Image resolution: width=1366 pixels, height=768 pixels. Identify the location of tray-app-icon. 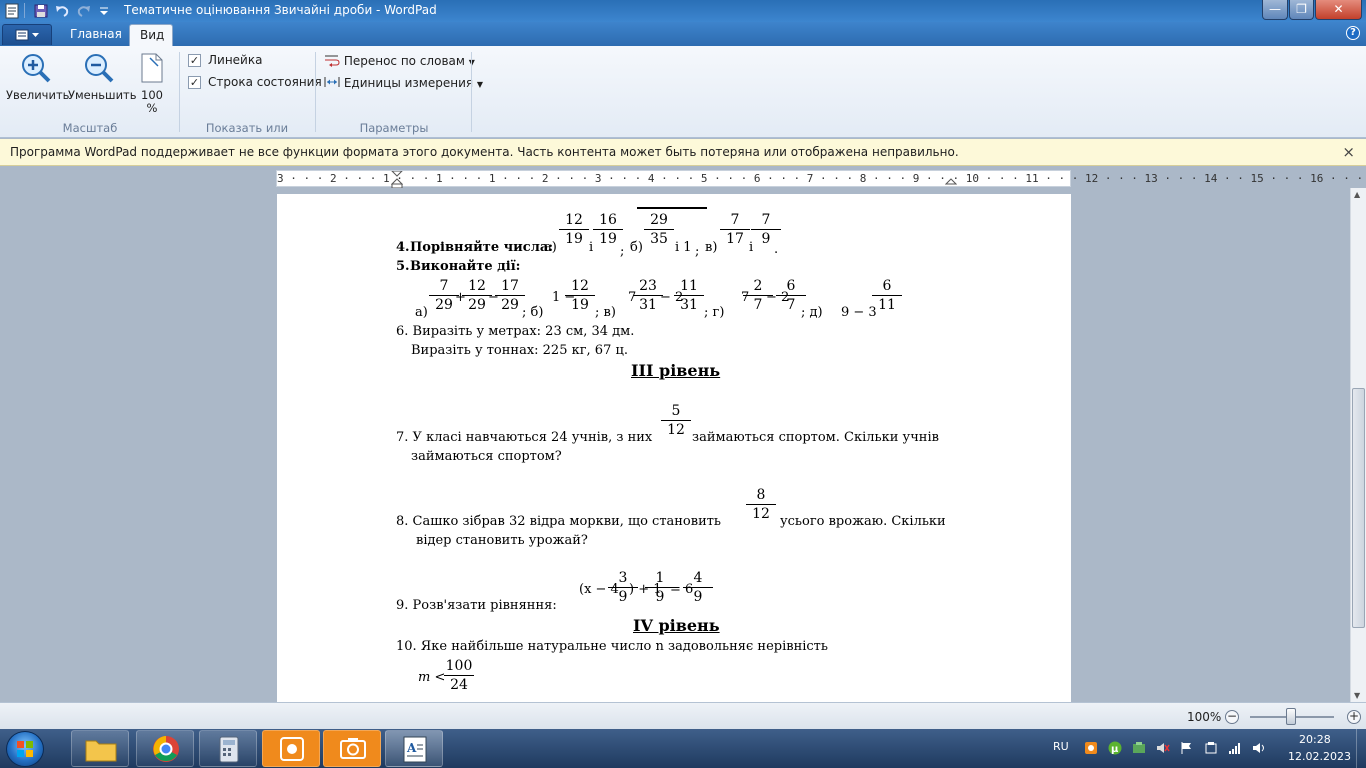
(1139, 748).